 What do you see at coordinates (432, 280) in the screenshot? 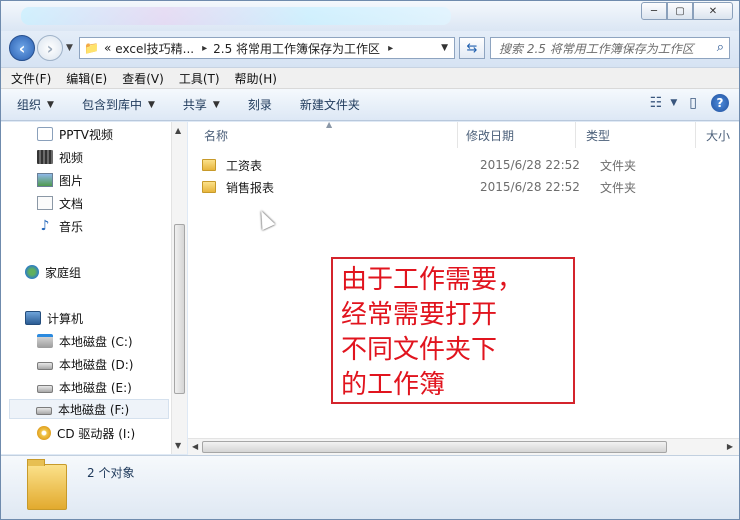
I see `annotation-line: 由于工作需要，` at bounding box center [432, 280].